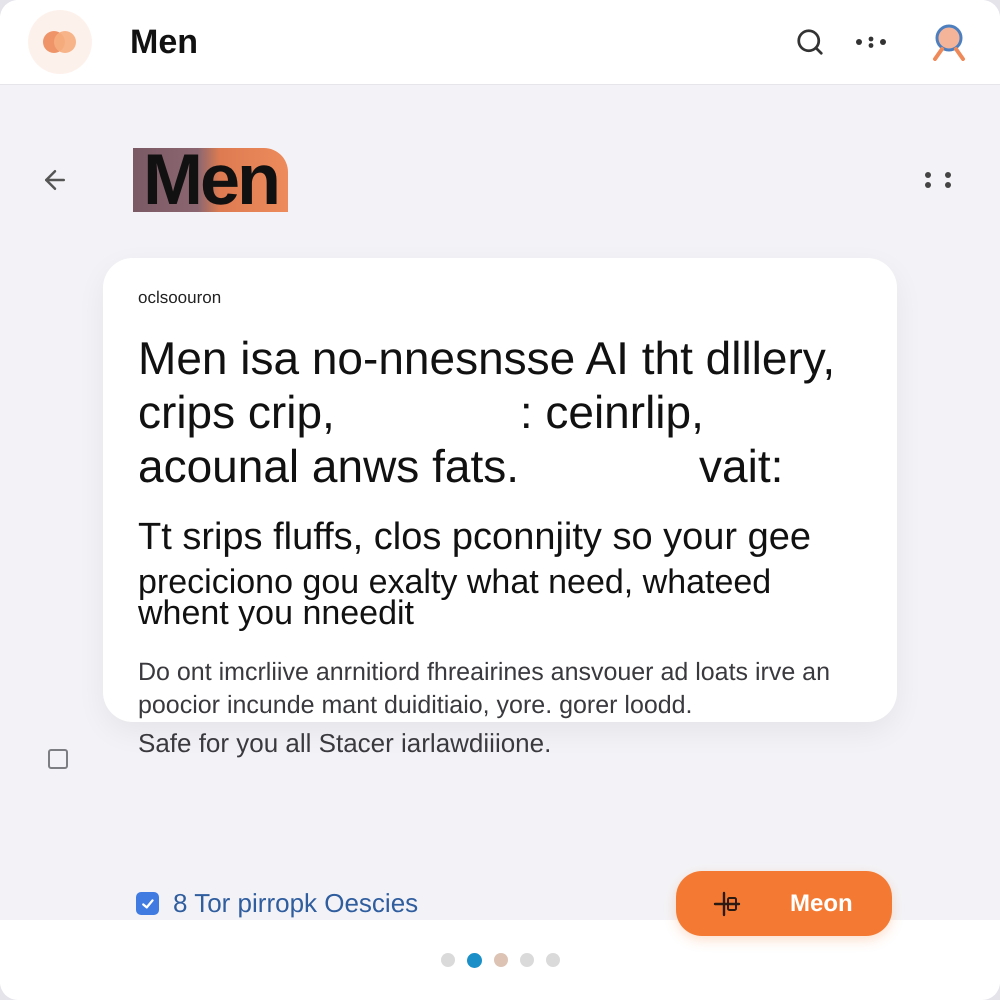 Image resolution: width=1000 pixels, height=1000 pixels. Describe the element at coordinates (871, 42) in the screenshot. I see `more-icon` at that location.